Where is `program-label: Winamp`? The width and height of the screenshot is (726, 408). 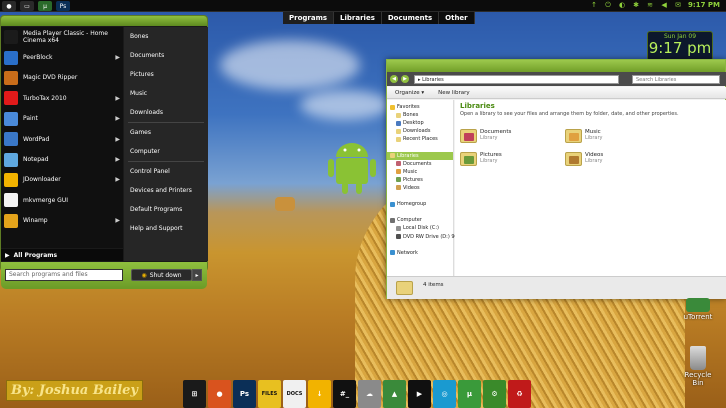
program-label: Winamp is located at coordinates (35, 221).